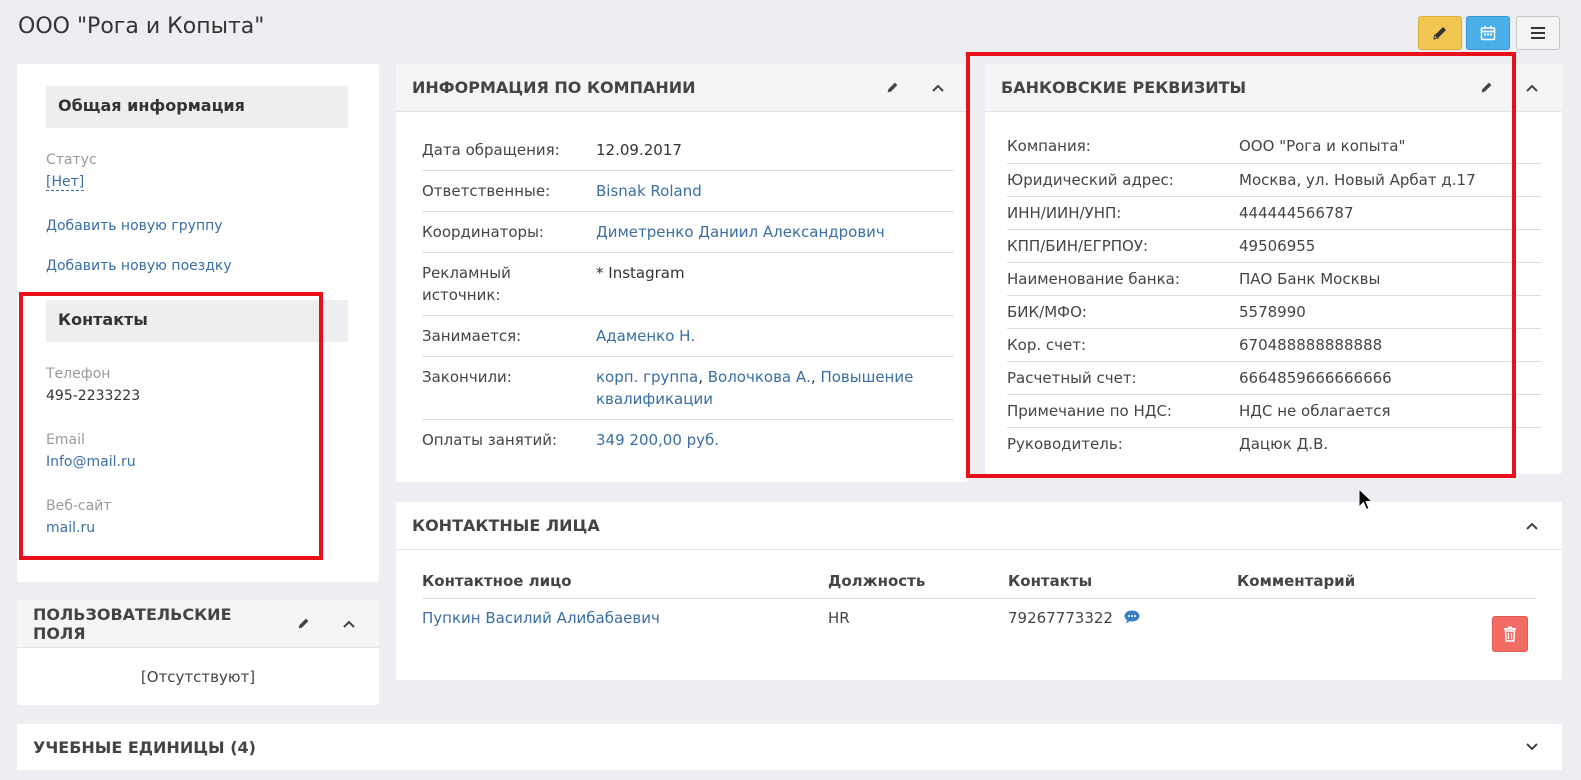  What do you see at coordinates (1274, 410) in the screenshot?
I see `table-row: Примечание по НДС: НДС не облагается` at bounding box center [1274, 410].